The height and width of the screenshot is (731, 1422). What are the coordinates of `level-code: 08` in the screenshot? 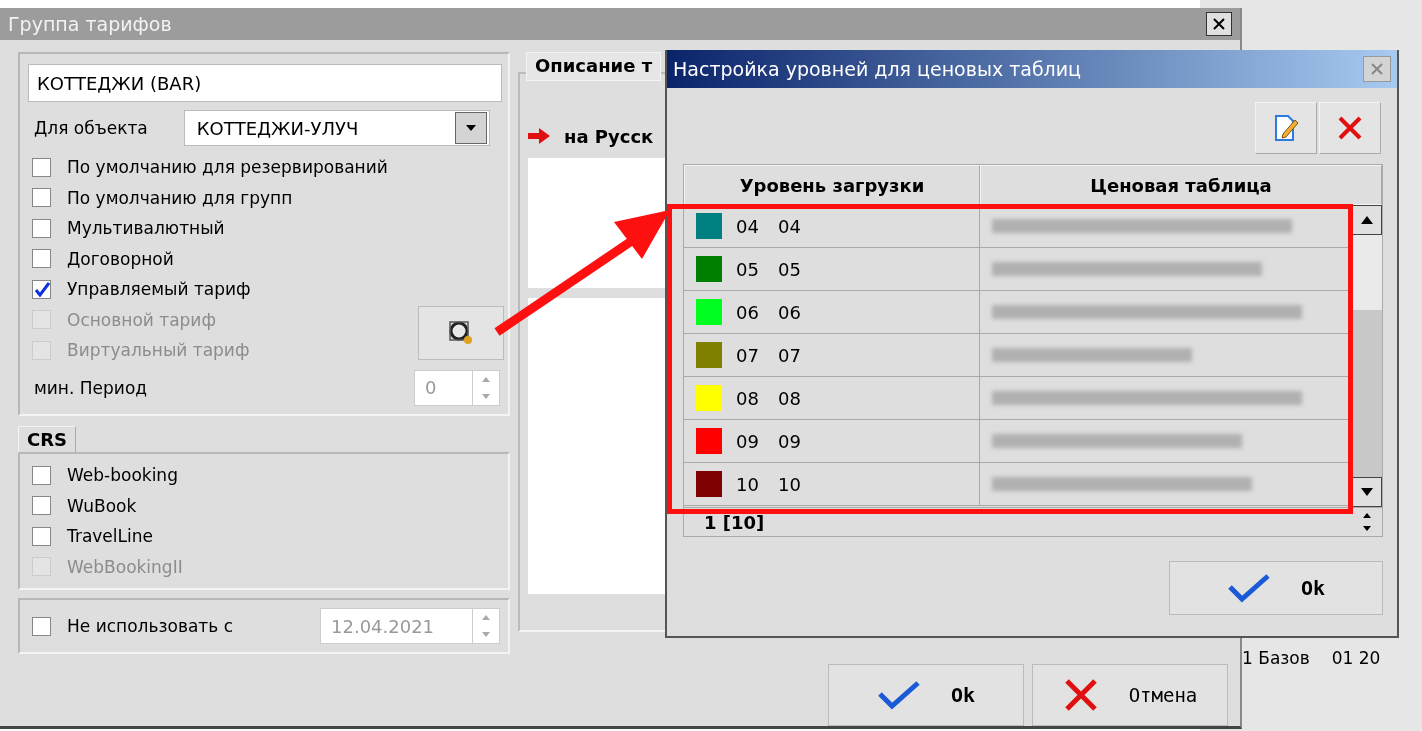 It's located at (748, 398).